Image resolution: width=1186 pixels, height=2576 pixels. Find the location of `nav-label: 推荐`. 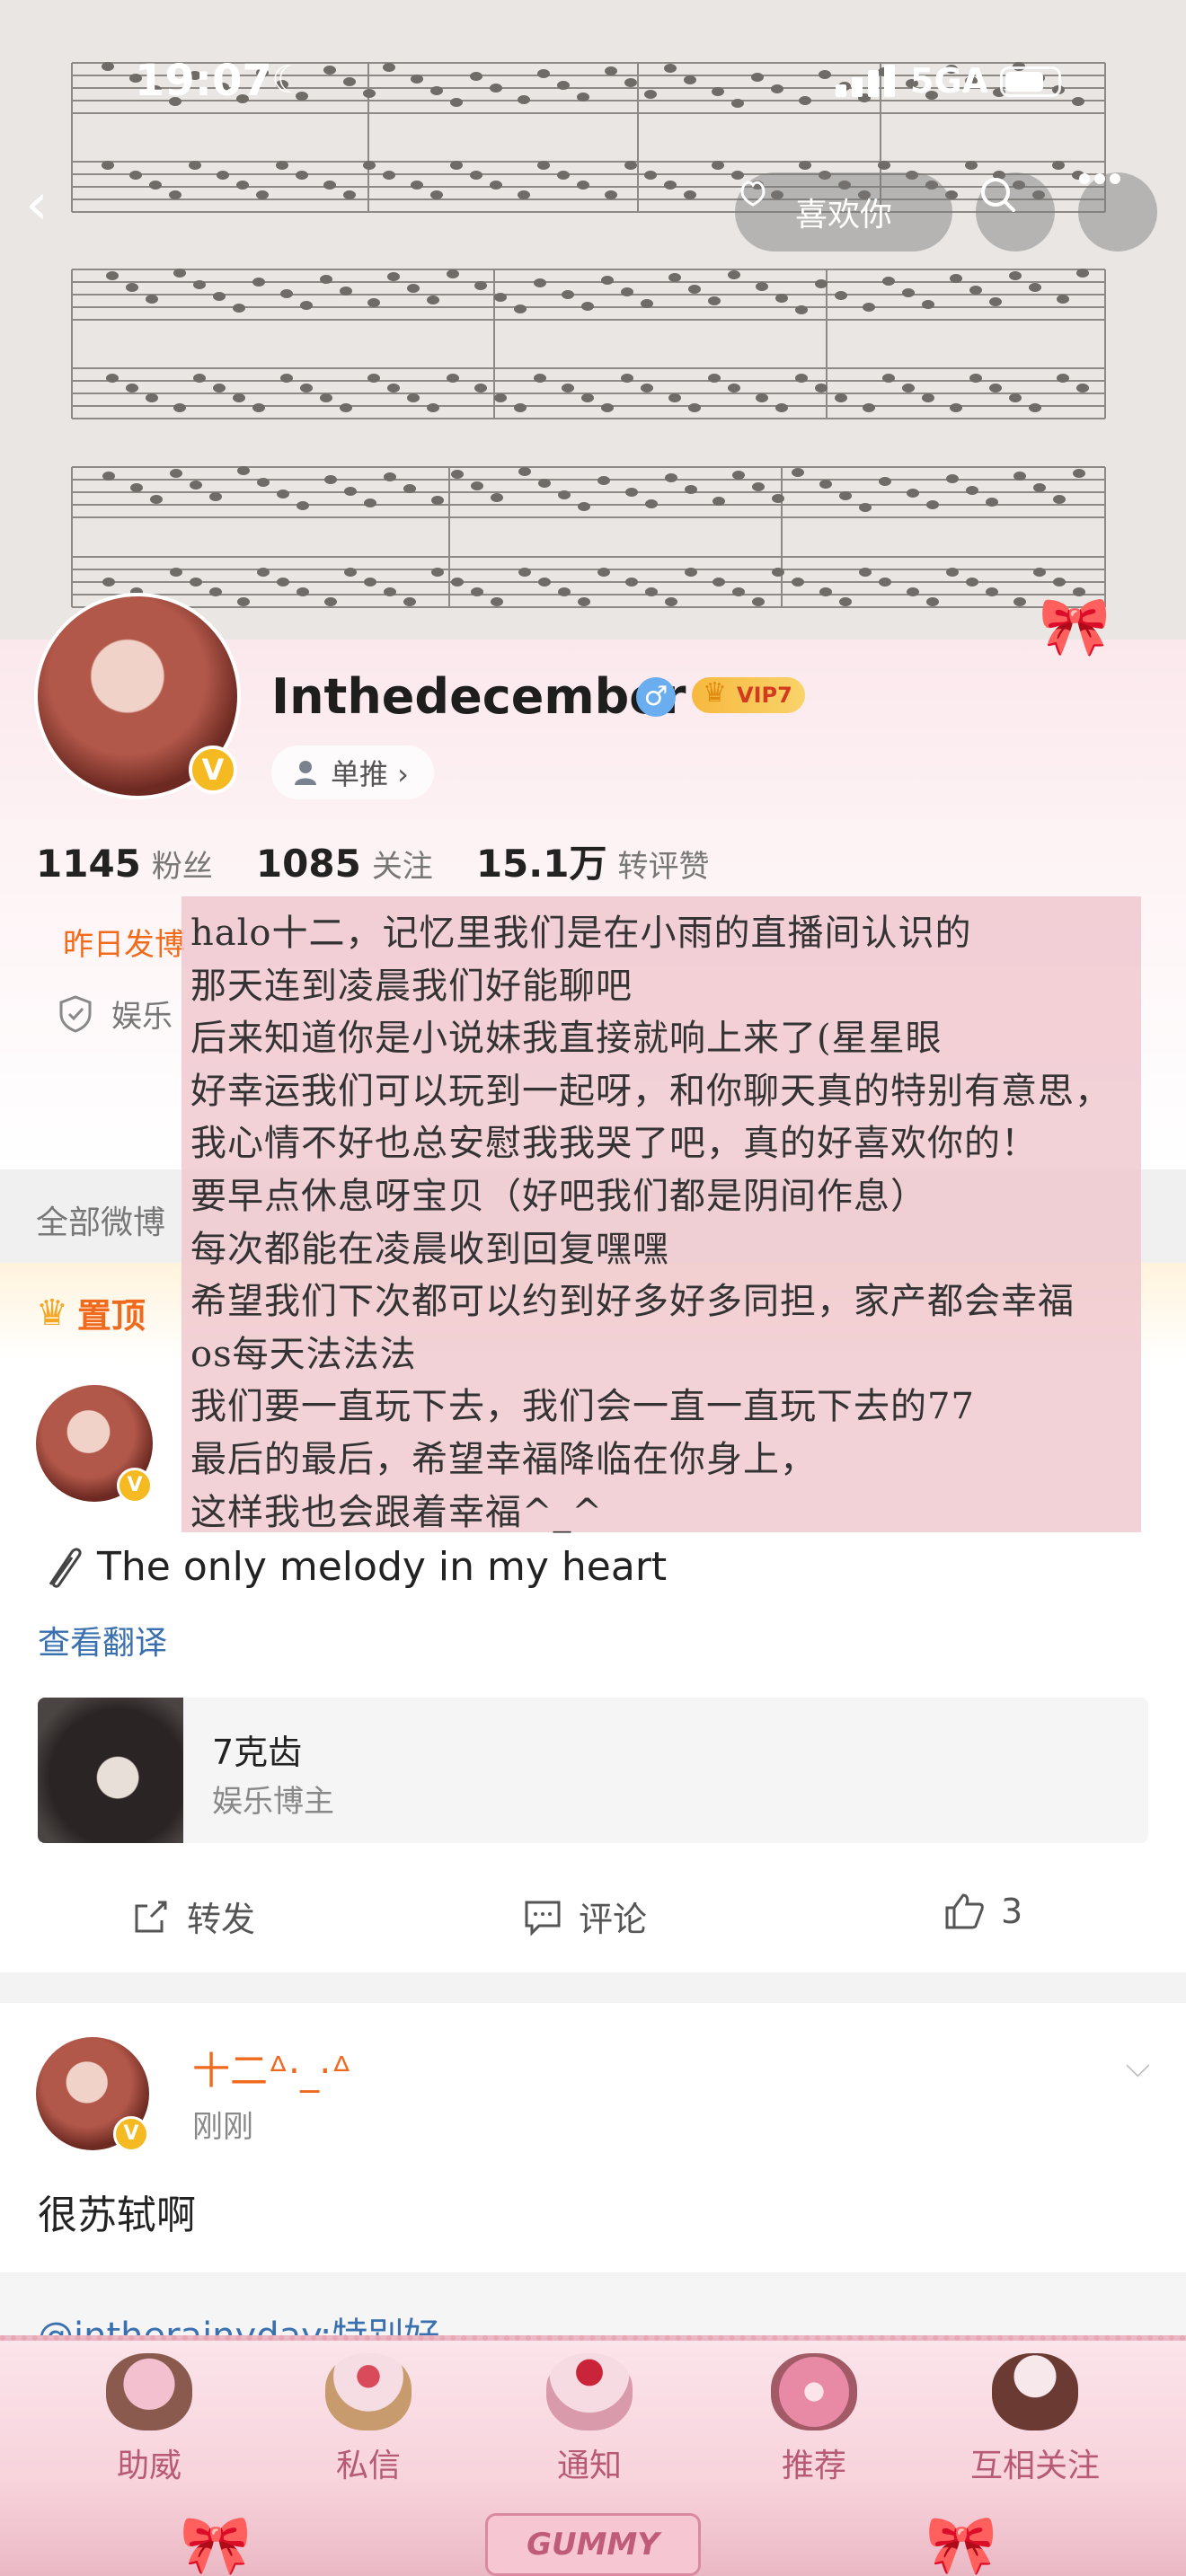

nav-label: 推荐 is located at coordinates (813, 2466).